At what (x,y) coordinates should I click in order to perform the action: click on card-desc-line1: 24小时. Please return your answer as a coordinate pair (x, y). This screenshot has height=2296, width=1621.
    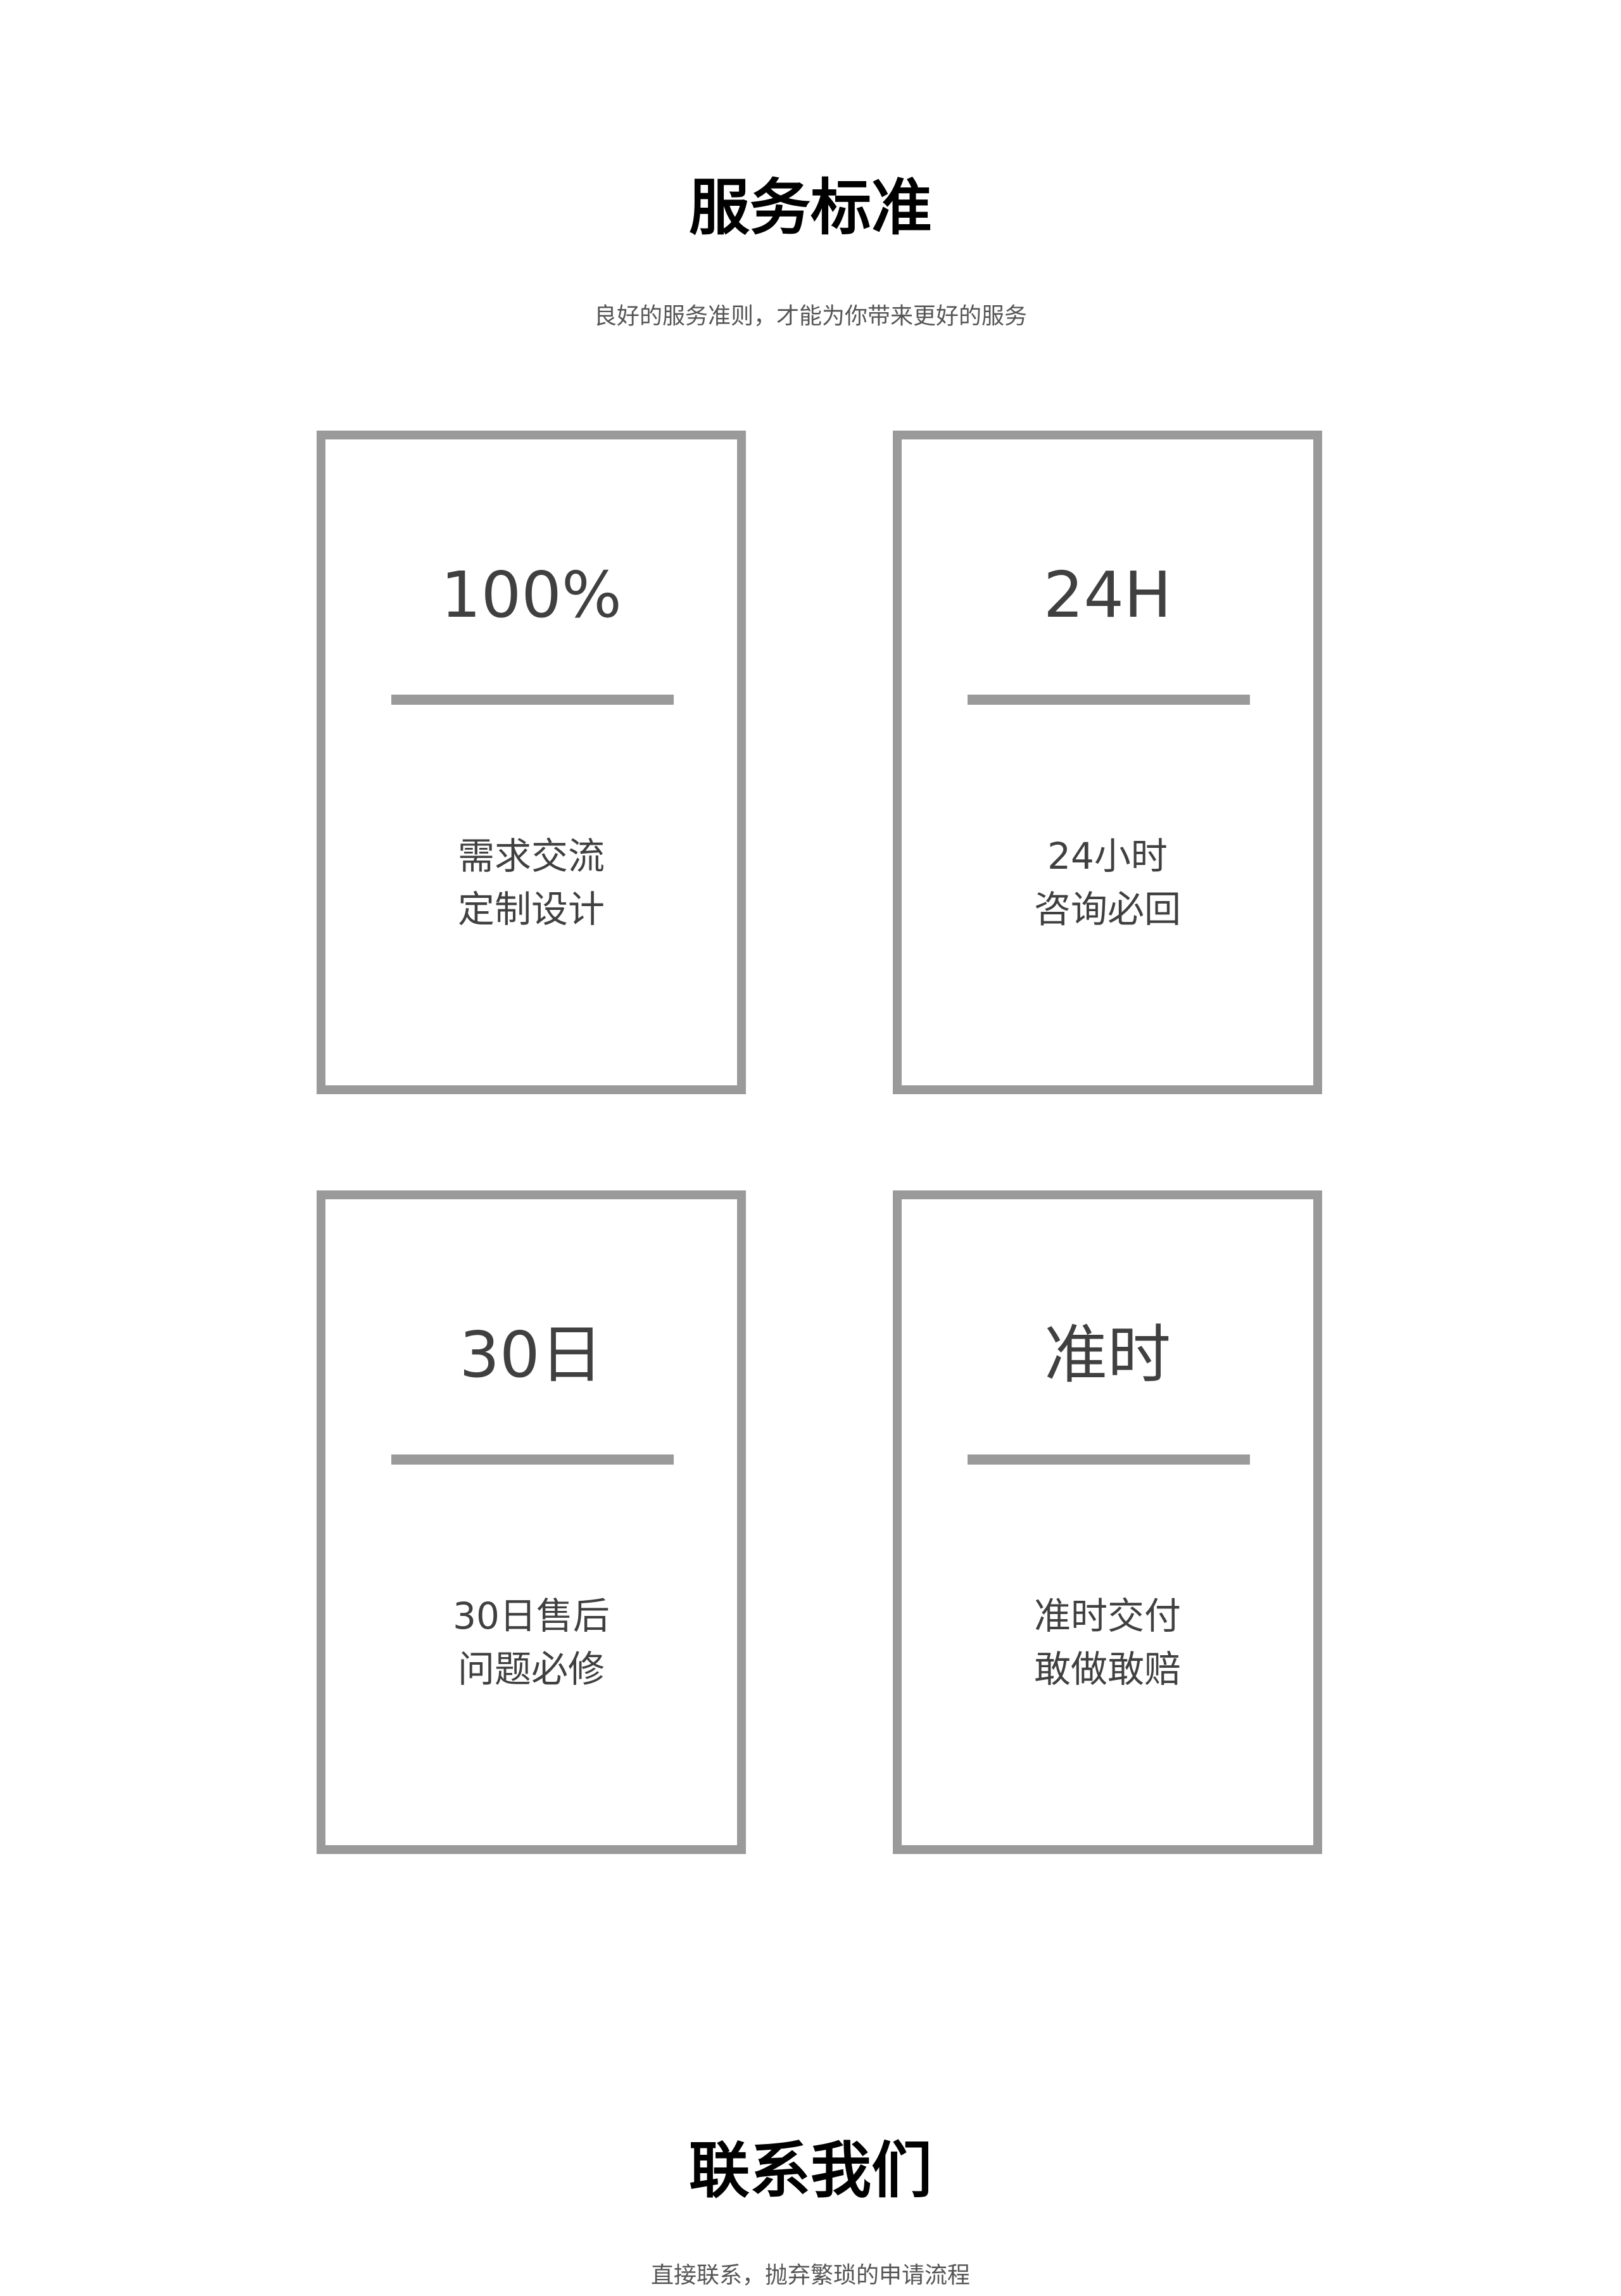
    Looking at the image, I should click on (1107, 856).